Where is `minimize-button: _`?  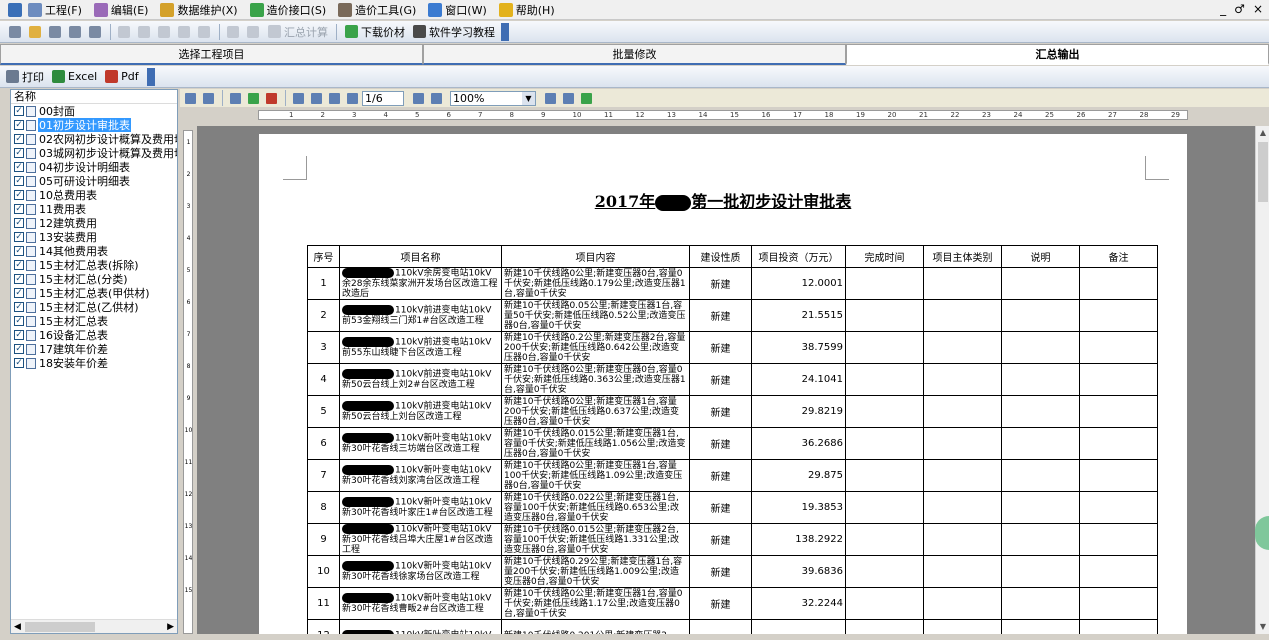
minimize-button: _ is located at coordinates (1223, 9).